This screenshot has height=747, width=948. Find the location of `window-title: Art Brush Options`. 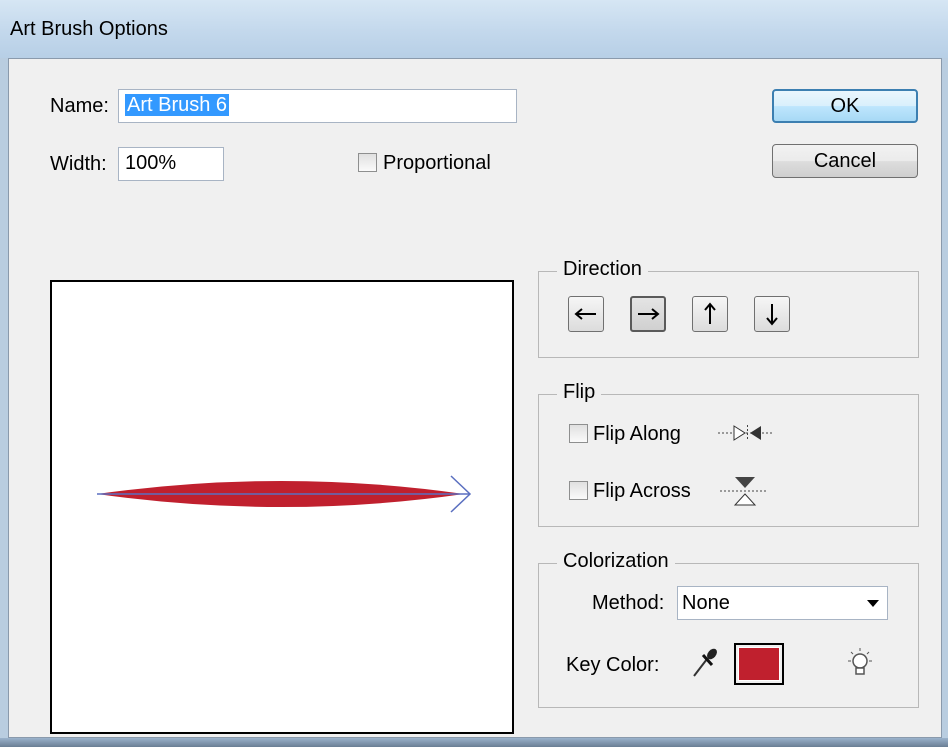

window-title: Art Brush Options is located at coordinates (89, 29).